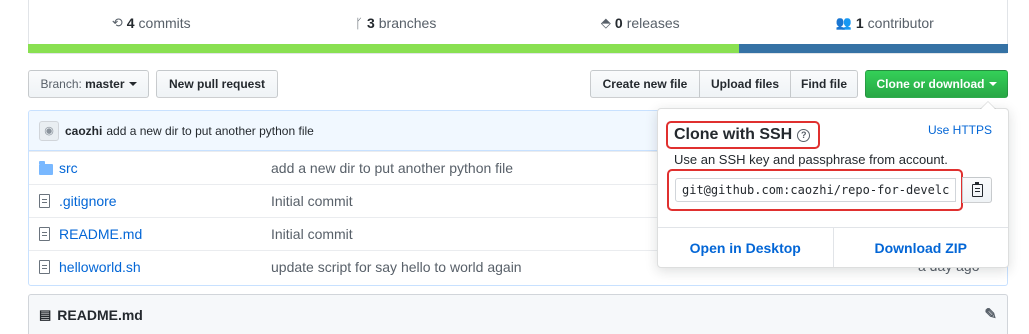 Image resolution: width=1029 pixels, height=334 pixels. Describe the element at coordinates (100, 314) in the screenshot. I see `readme-title: README.md` at that location.